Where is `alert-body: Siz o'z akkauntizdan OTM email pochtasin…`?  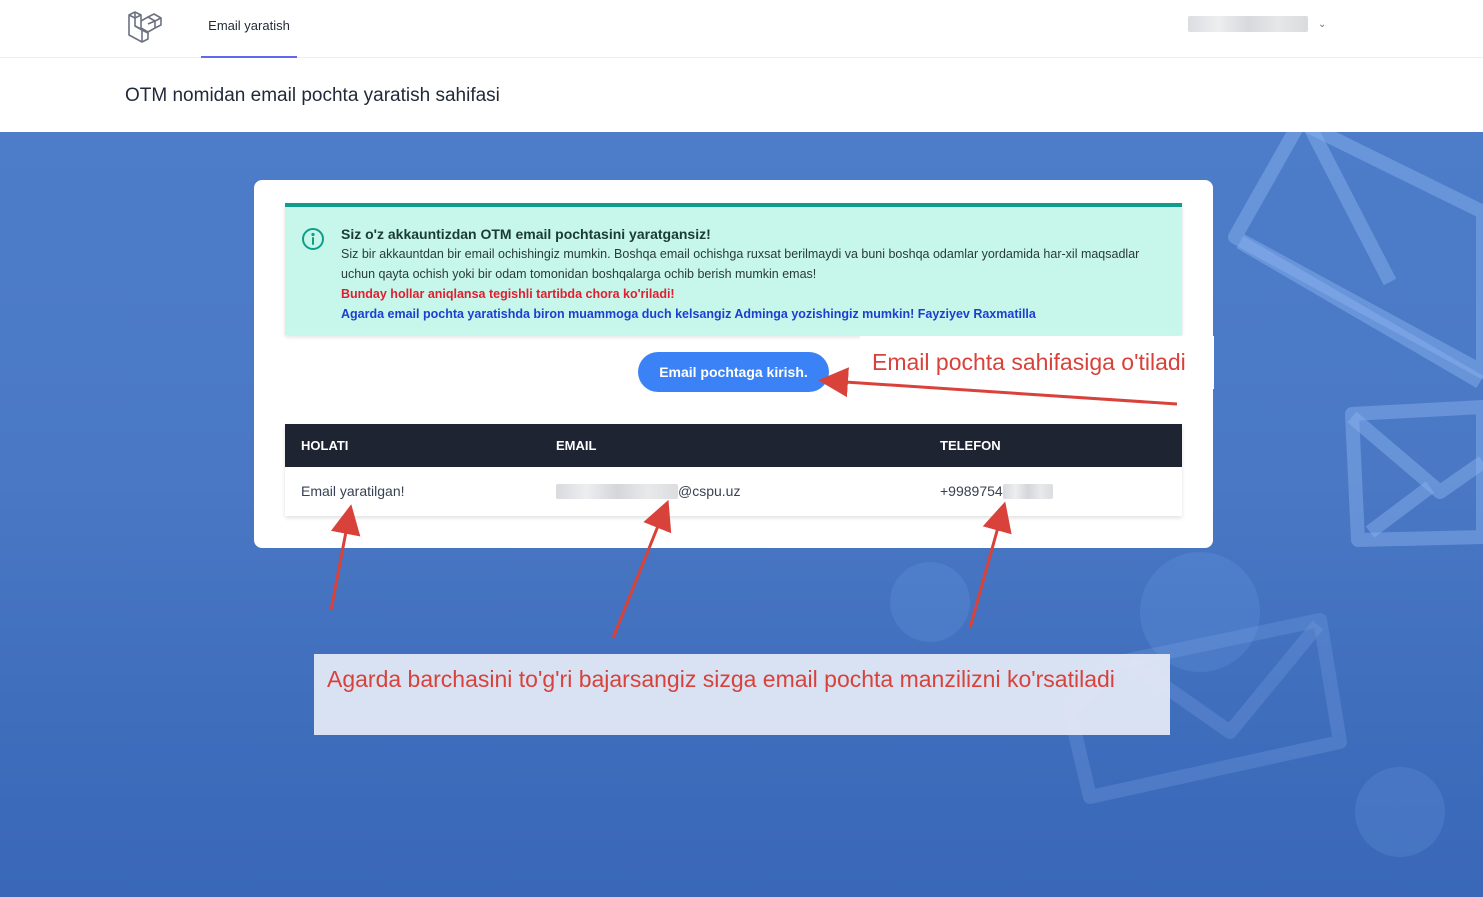
alert-body: Siz o'z akkauntizdan OTM email pochtasin… is located at coordinates (756, 274).